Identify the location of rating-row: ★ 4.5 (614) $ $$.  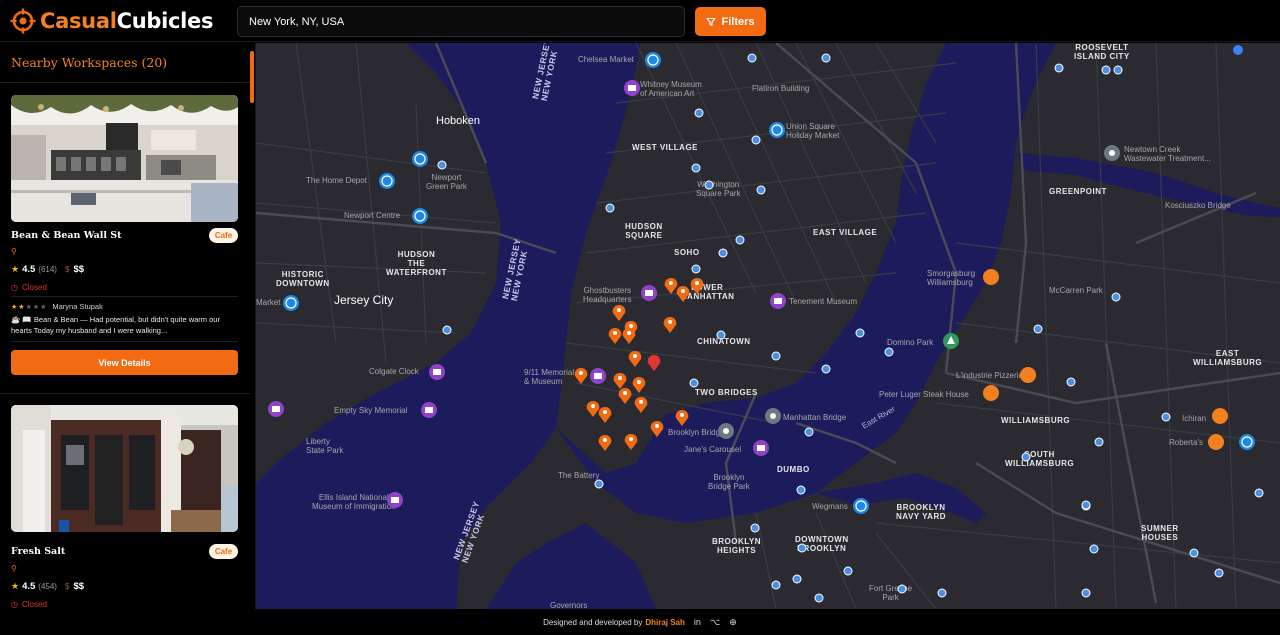
(47, 269).